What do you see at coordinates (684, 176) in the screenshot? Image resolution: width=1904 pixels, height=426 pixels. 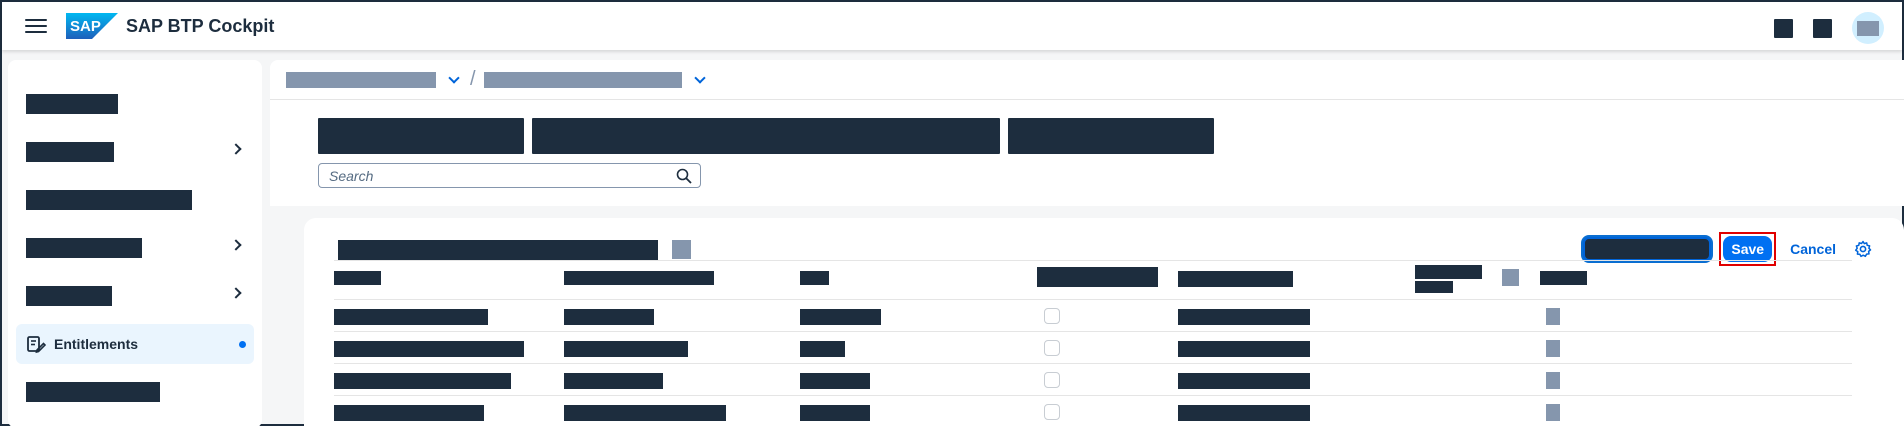 I see `search-icon` at bounding box center [684, 176].